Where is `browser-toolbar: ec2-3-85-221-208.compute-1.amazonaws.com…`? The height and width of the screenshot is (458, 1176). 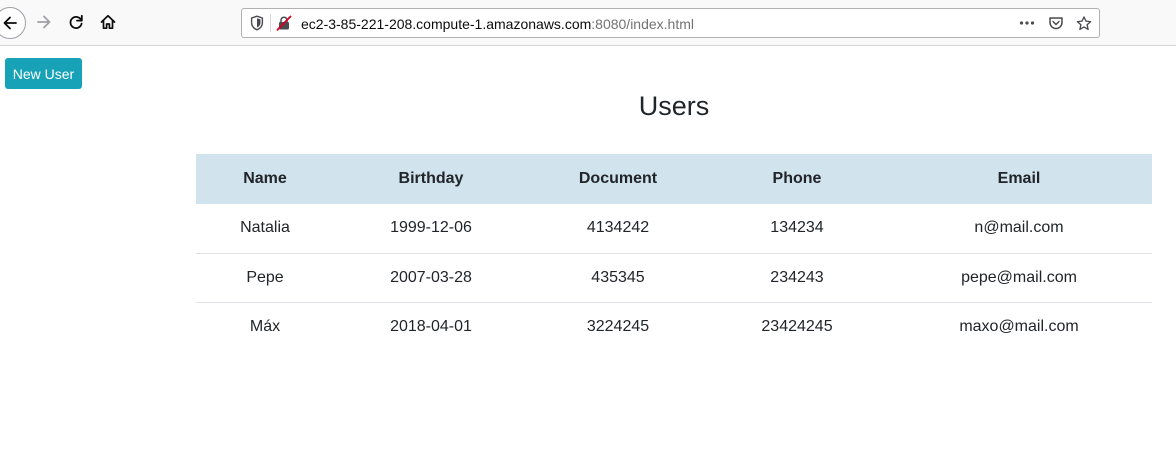
browser-toolbar: ec2-3-85-221-208.compute-1.amazonaws.com… is located at coordinates (588, 23).